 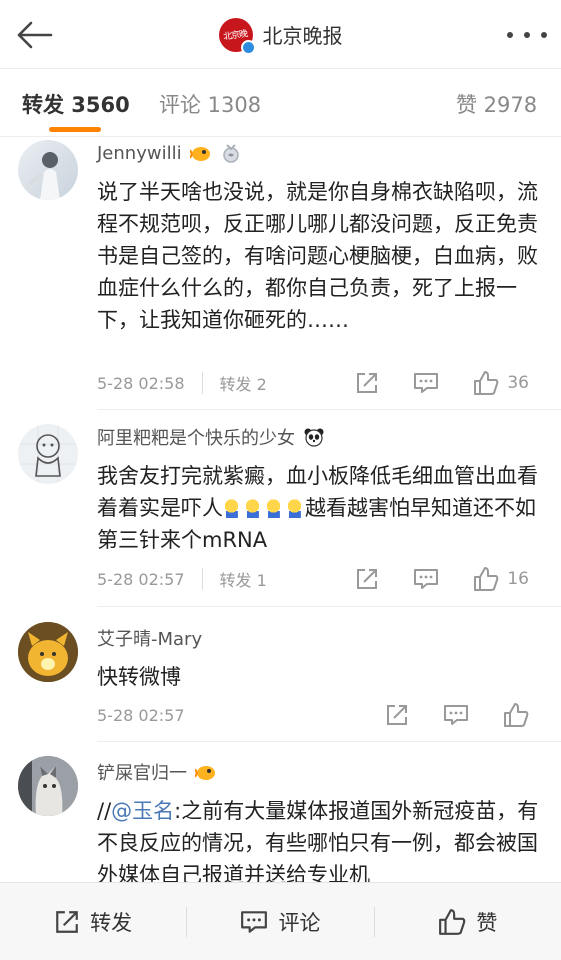 What do you see at coordinates (237, 36) in the screenshot?
I see `account-avatar: 北京晚` at bounding box center [237, 36].